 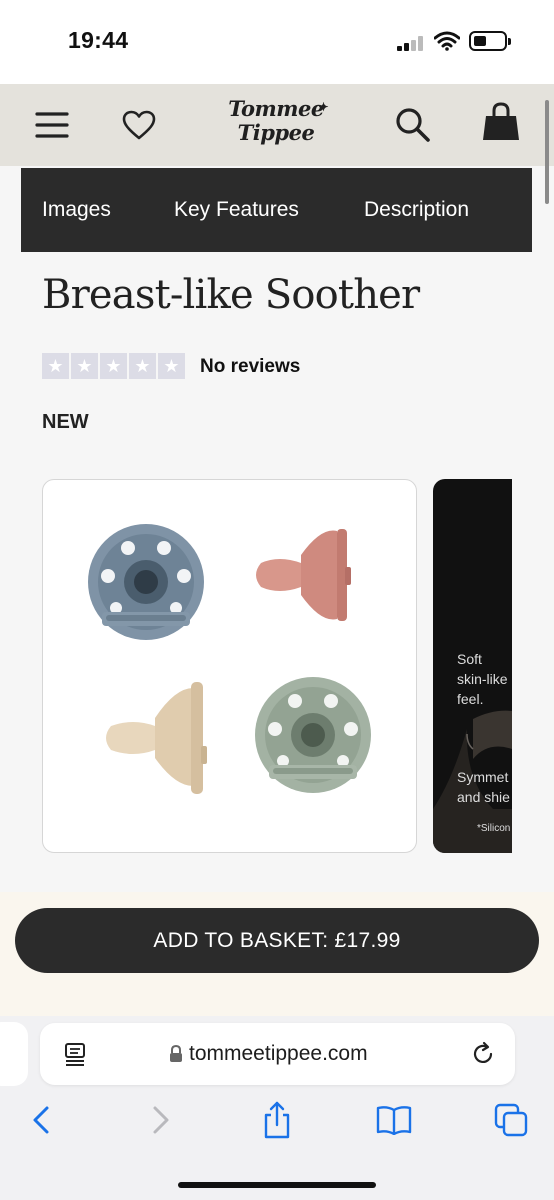 I want to click on url-text: tommeetippee.com, so click(x=278, y=1053).